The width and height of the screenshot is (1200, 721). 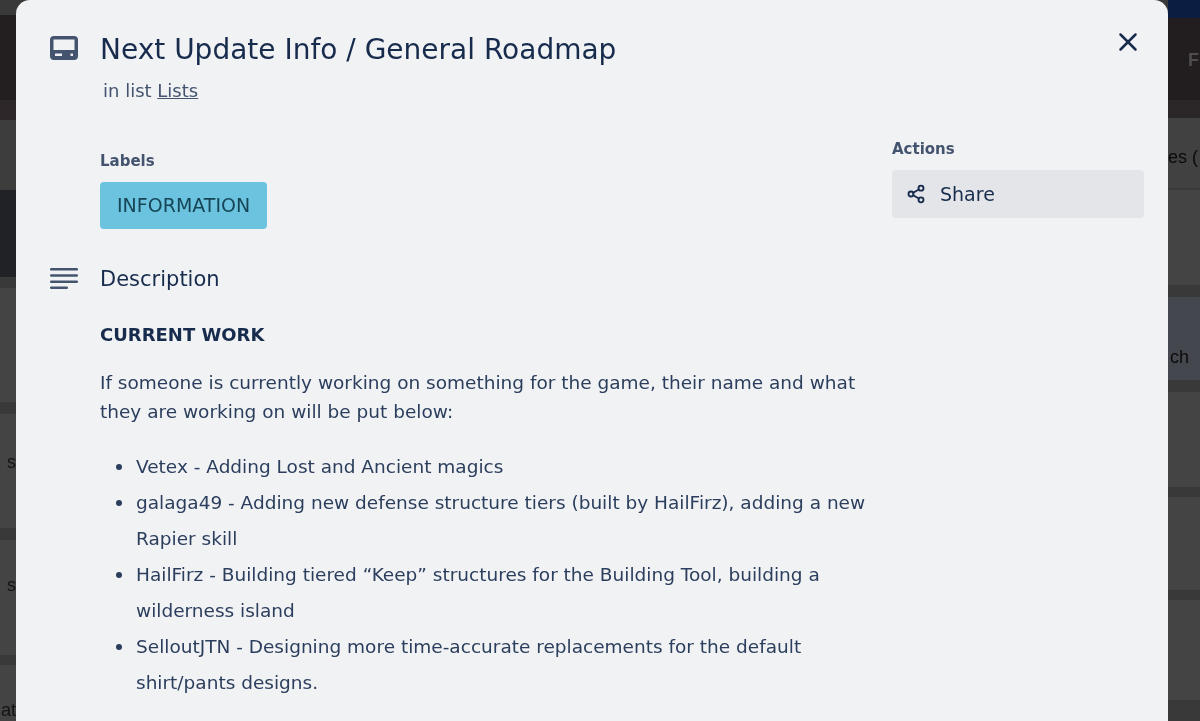 I want to click on work-item-text: HailFirz - Building tiered “Keep” structures for the Building Tool, building a wilderness island, so click(x=478, y=593).